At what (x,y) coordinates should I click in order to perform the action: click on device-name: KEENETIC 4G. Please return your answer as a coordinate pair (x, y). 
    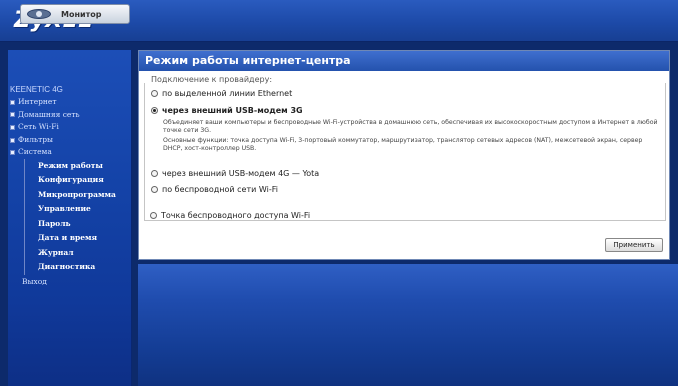
    Looking at the image, I should click on (36, 89).